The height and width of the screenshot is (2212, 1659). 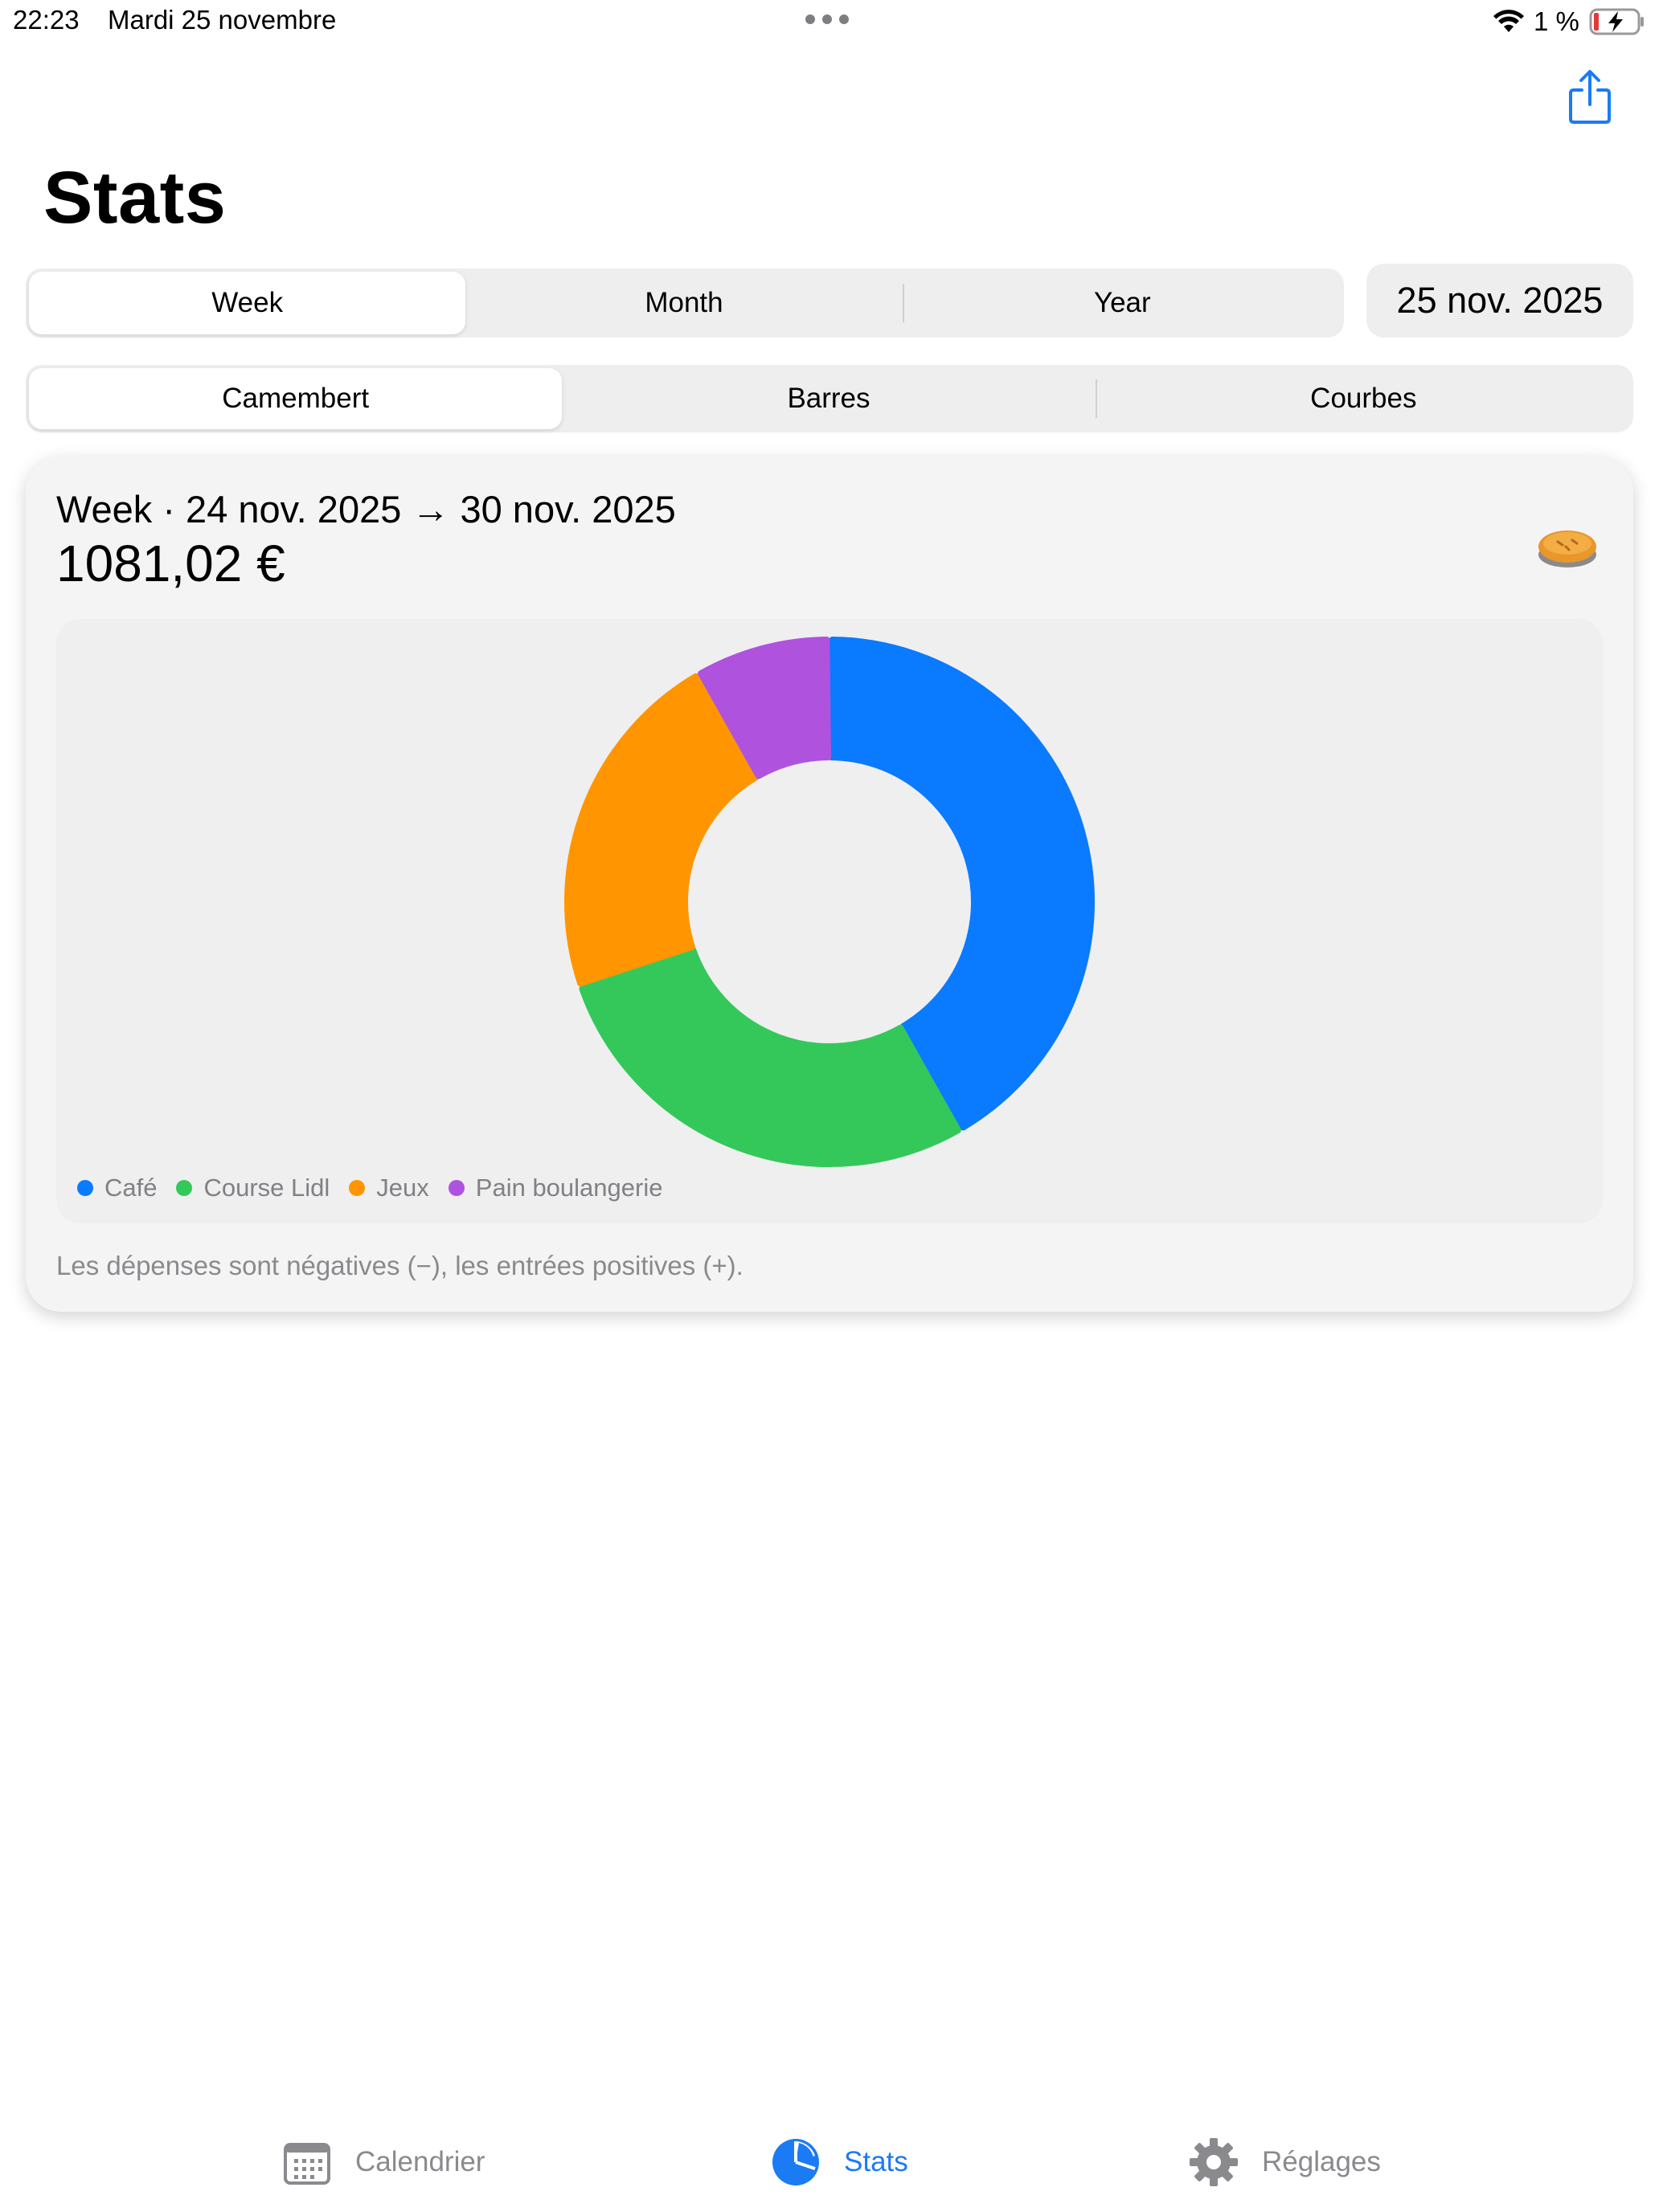 I want to click on status-time: 22:23, so click(x=46, y=20).